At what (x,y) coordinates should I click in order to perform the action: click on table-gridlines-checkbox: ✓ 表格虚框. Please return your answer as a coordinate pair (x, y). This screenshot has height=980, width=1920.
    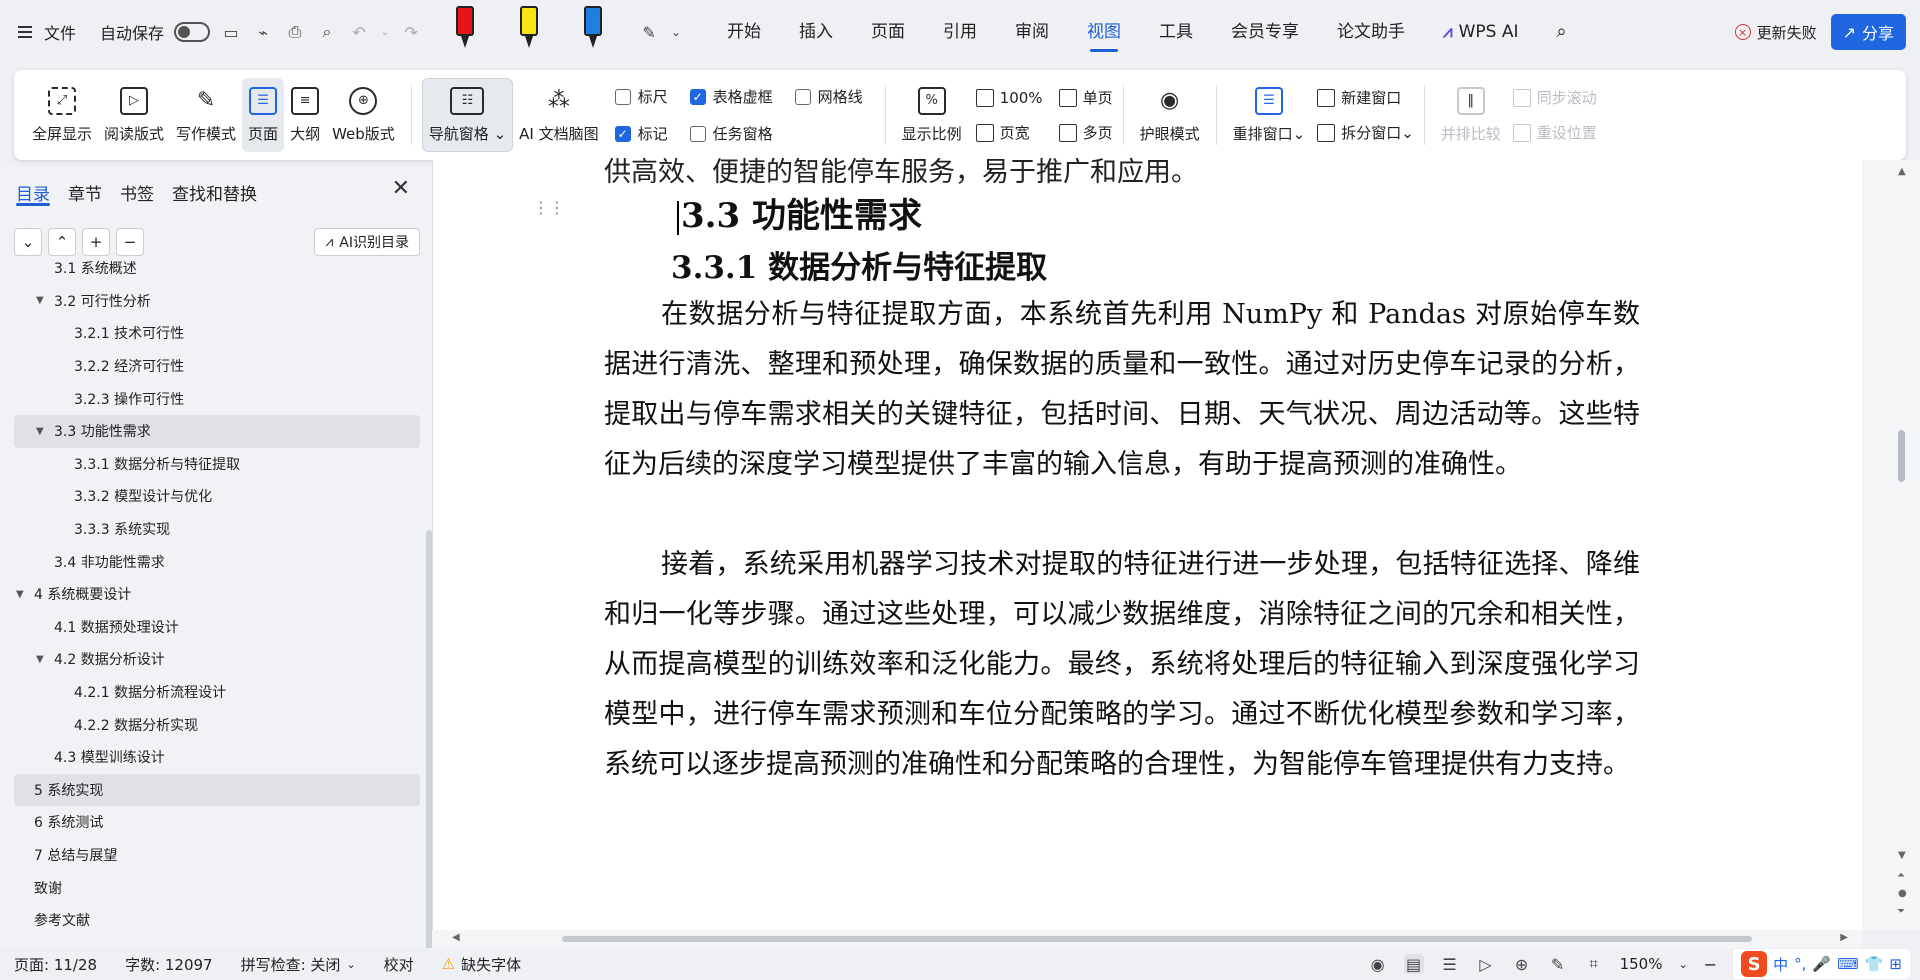
    Looking at the image, I should click on (731, 96).